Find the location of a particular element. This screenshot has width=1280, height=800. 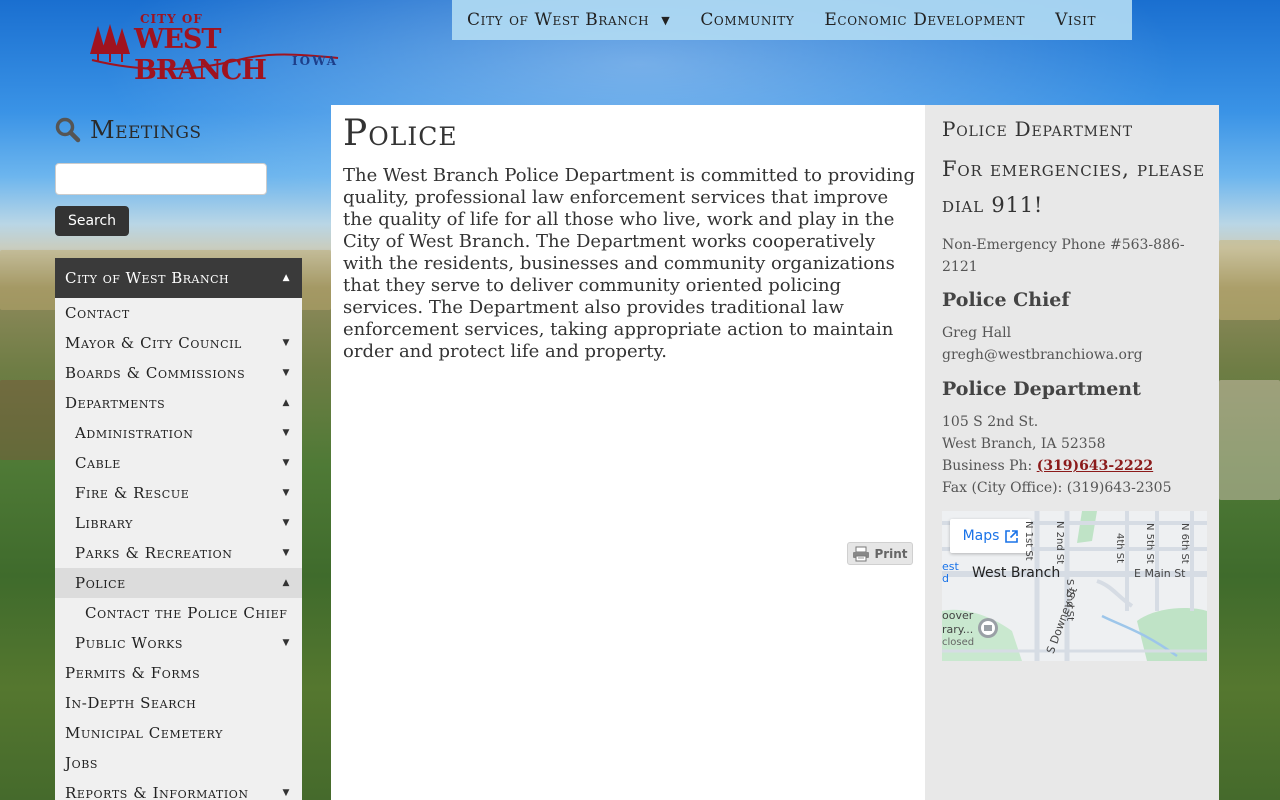

address-line-2: West Branch, IA 52358 is located at coordinates (1024, 444).